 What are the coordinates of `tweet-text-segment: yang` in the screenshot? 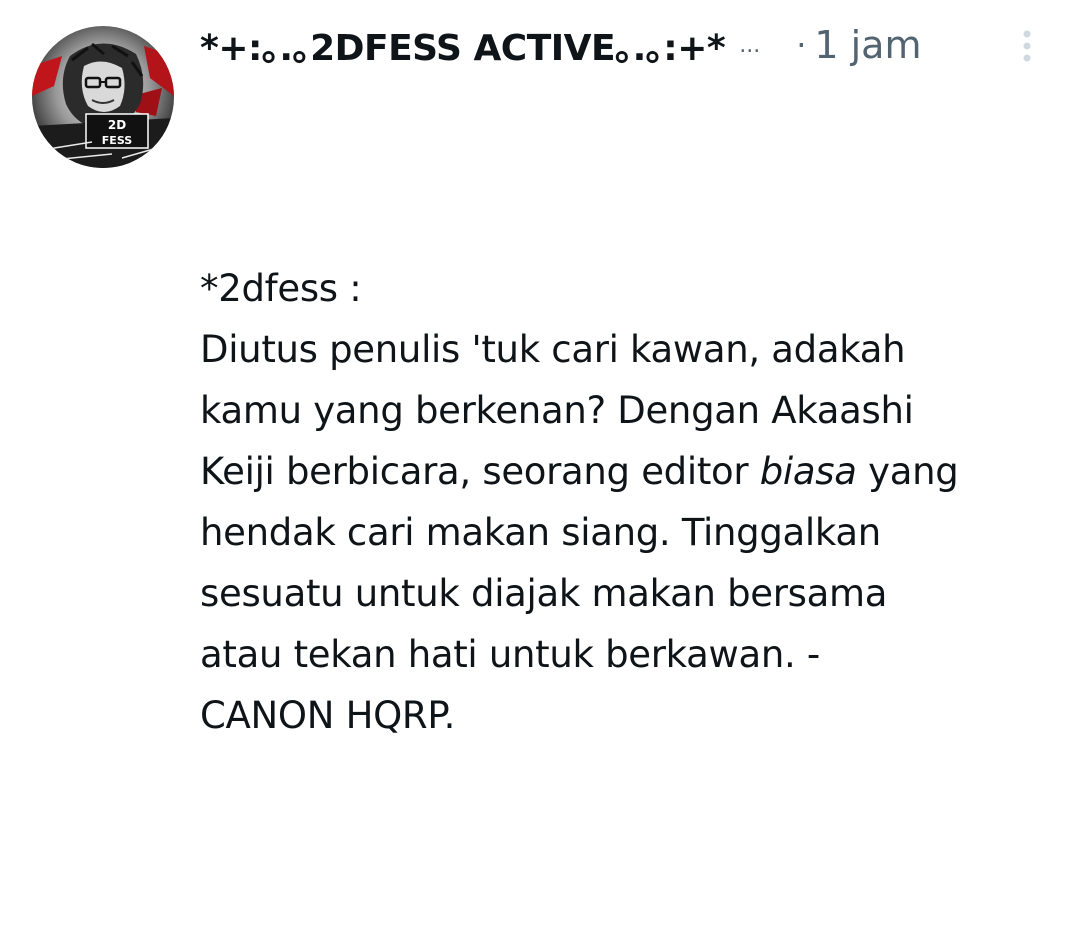 It's located at (907, 471).